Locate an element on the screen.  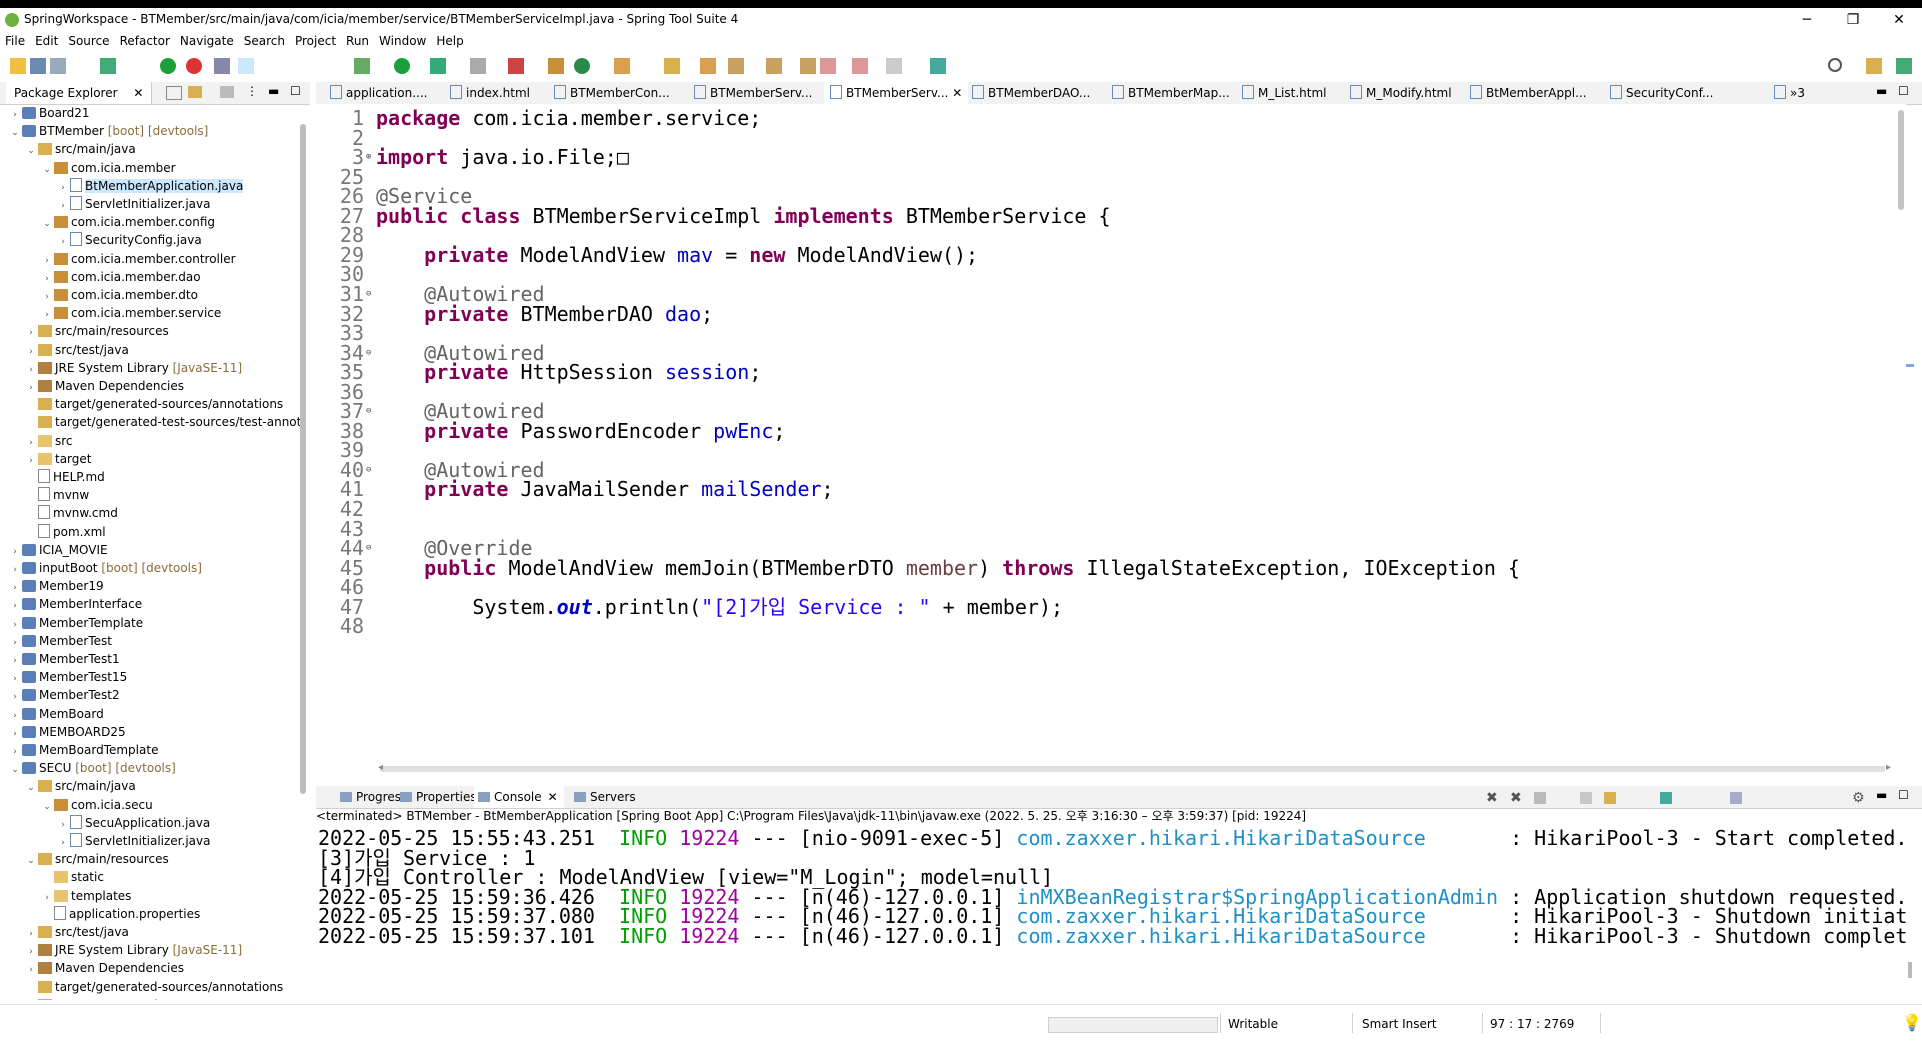
open-task-icon is located at coordinates (708, 66).